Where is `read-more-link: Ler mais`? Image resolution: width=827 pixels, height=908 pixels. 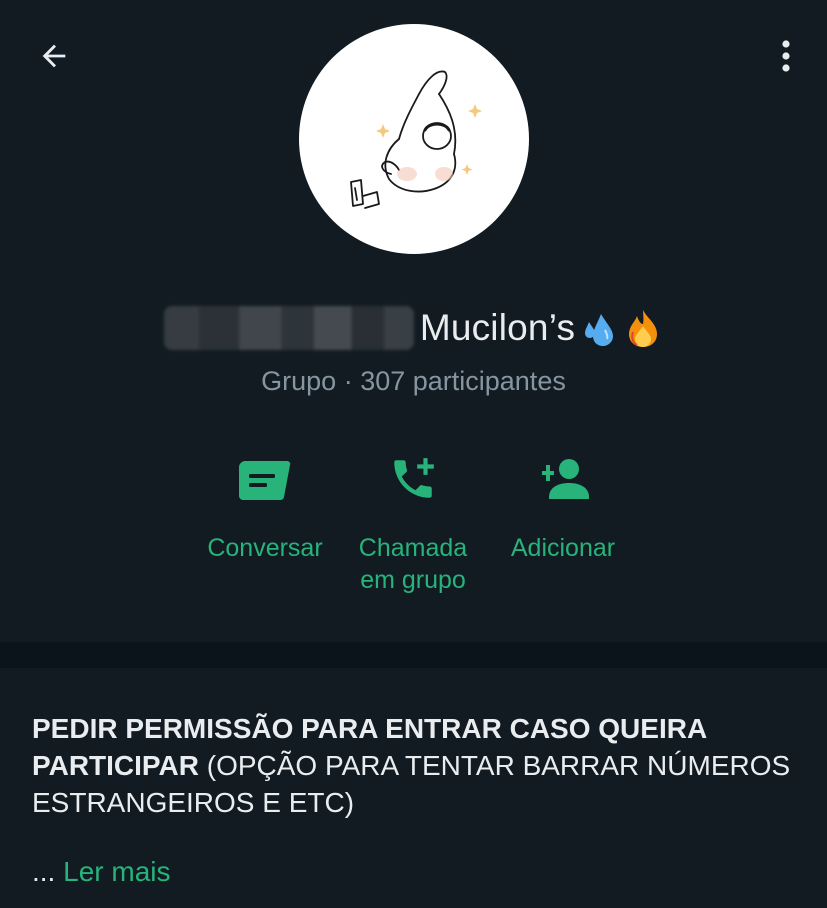
read-more-link: Ler mais is located at coordinates (116, 871).